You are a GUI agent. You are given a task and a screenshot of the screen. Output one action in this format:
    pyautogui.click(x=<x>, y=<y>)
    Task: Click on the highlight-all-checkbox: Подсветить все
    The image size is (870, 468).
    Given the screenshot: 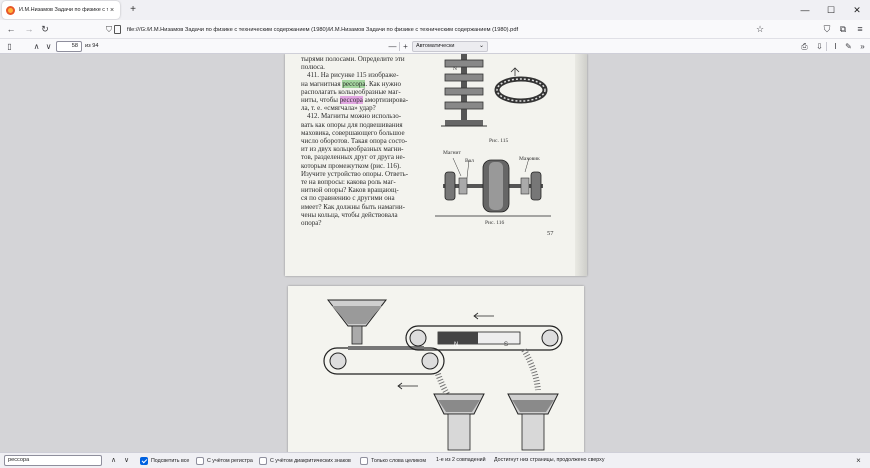 What is the action you would take?
    pyautogui.click(x=164, y=460)
    